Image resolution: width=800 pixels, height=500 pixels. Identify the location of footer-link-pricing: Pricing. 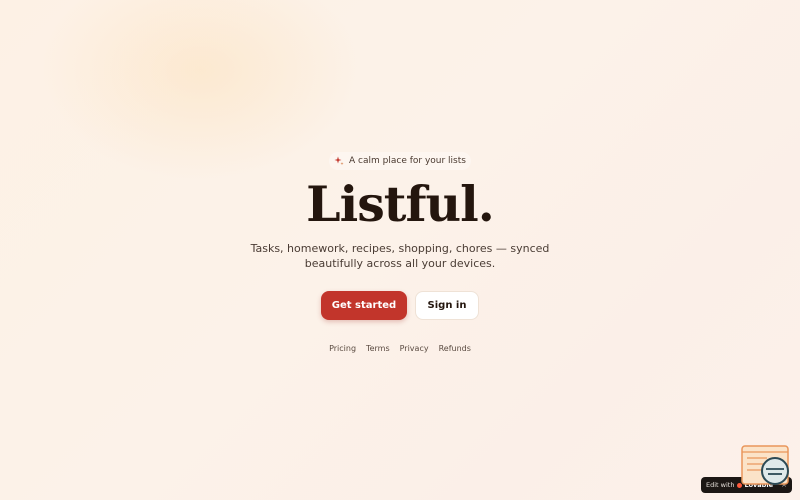
(342, 348).